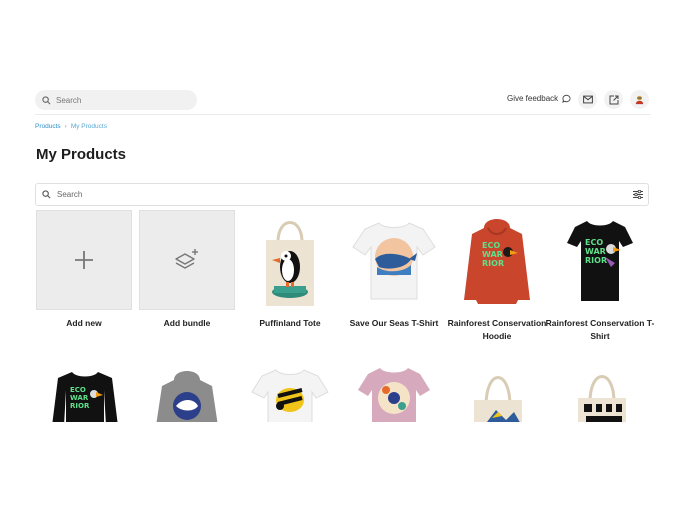  What do you see at coordinates (343, 102) in the screenshot?
I see `top-bar: Search Give feedback` at bounding box center [343, 102].